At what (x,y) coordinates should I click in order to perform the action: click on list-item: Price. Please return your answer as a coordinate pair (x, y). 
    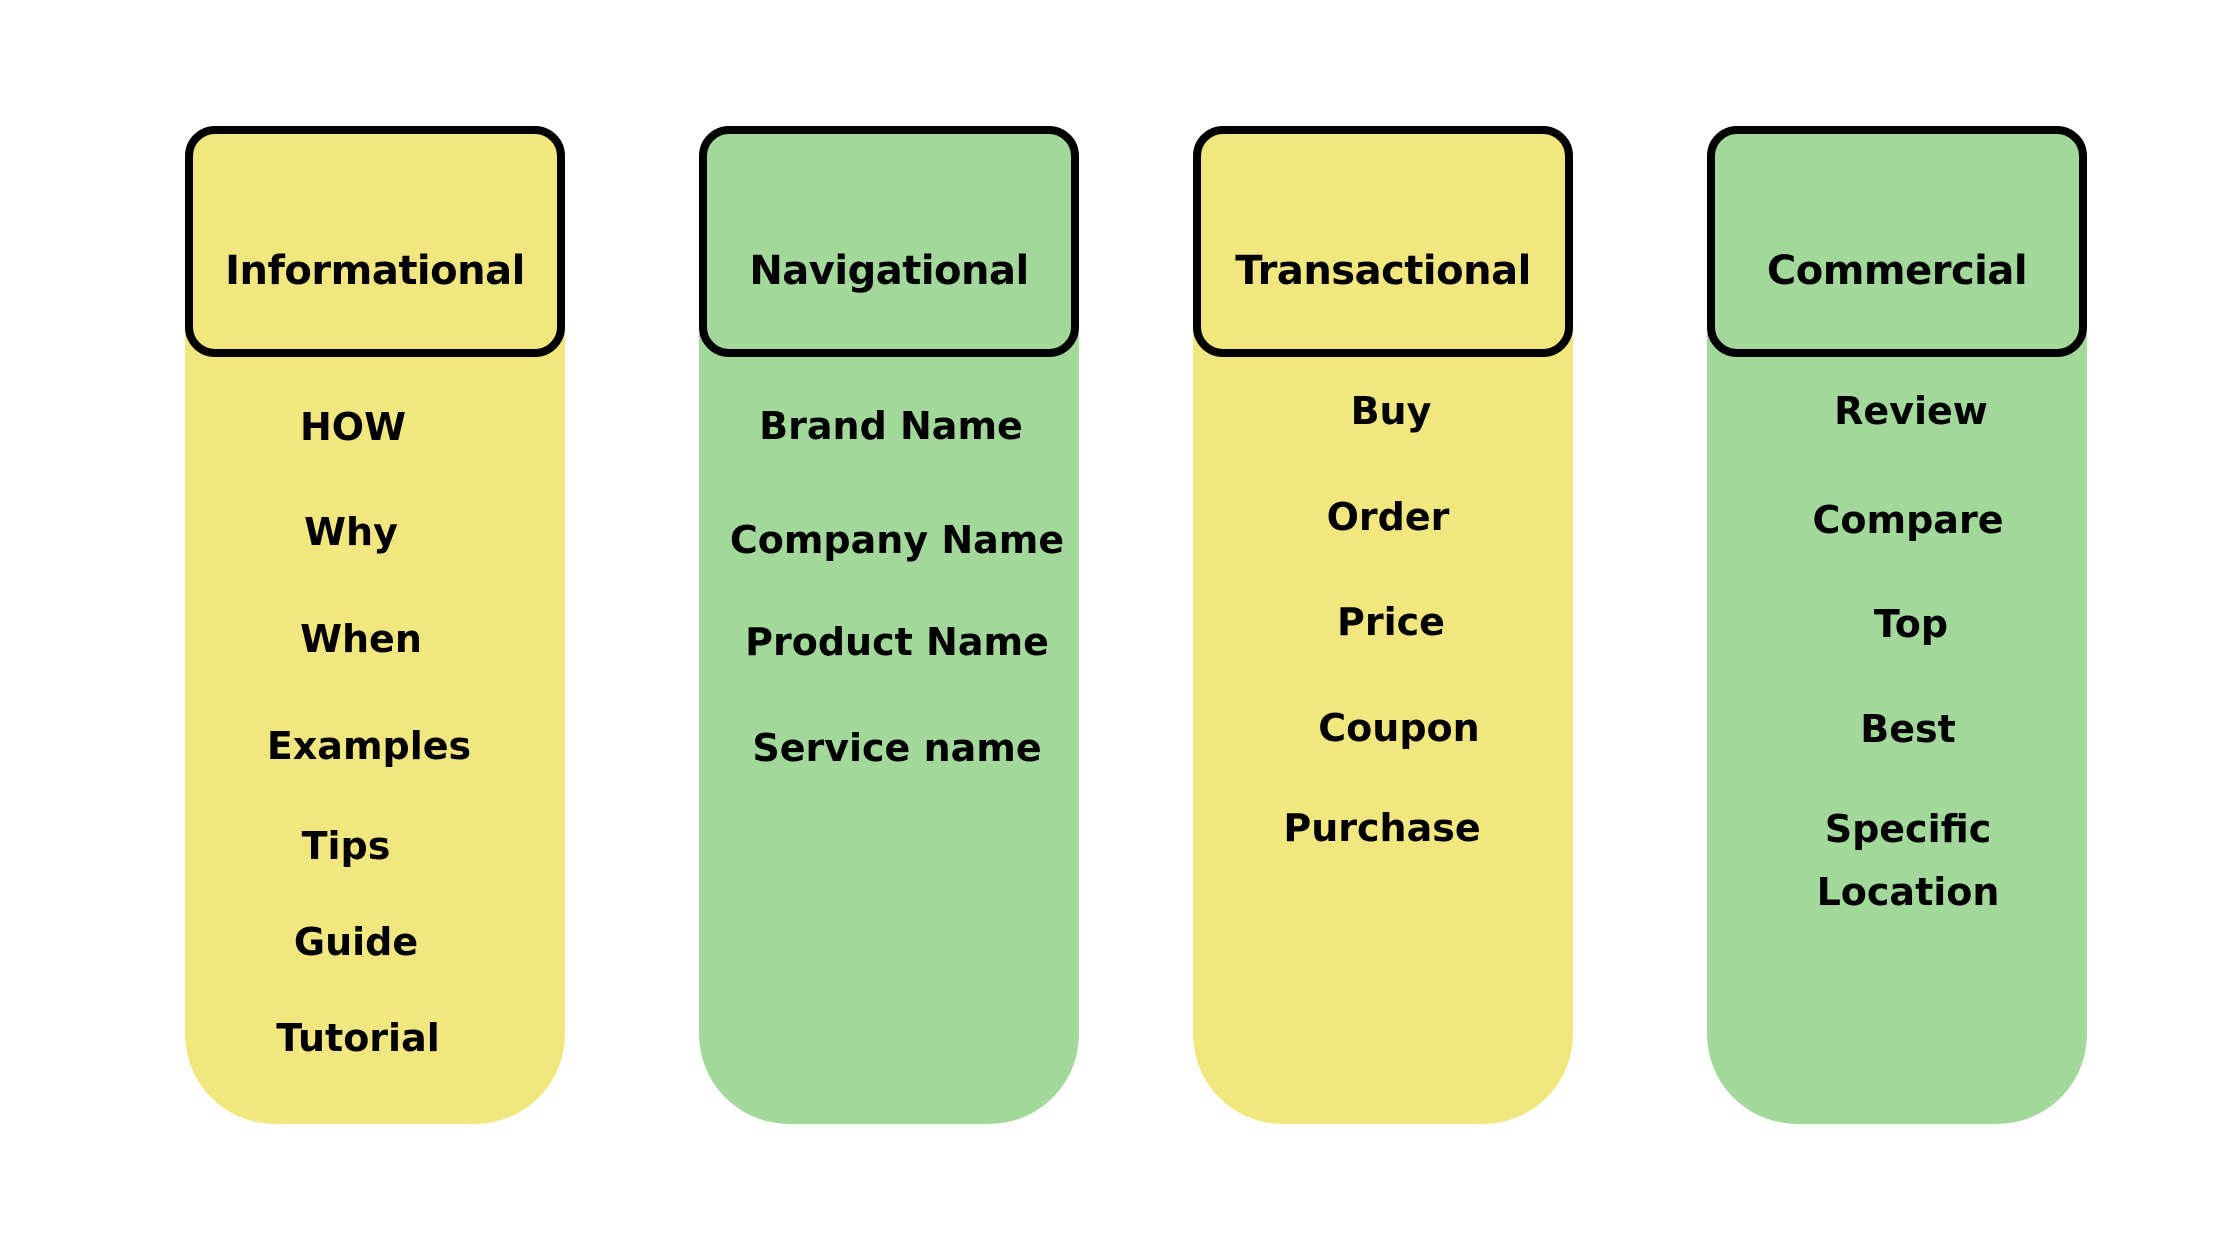
    Looking at the image, I should click on (1391, 622).